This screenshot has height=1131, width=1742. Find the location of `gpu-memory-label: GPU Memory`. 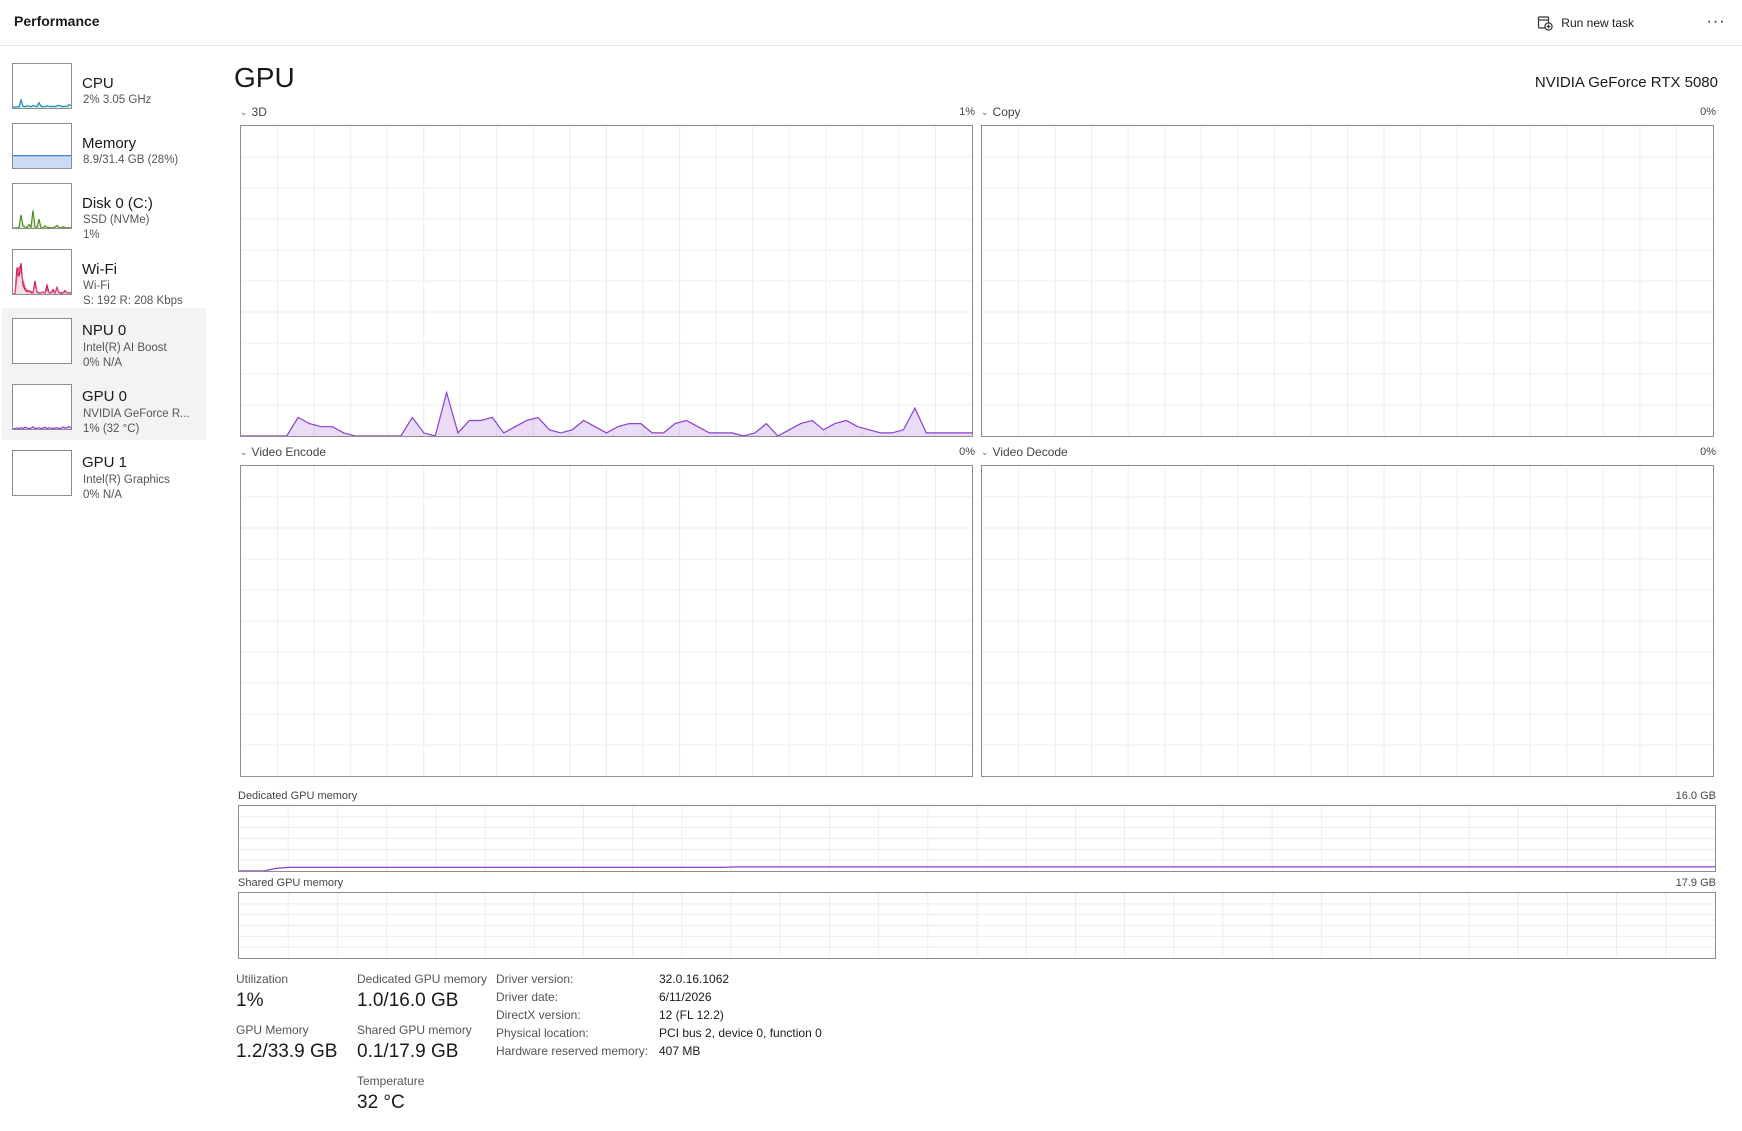

gpu-memory-label: GPU Memory is located at coordinates (272, 1030).